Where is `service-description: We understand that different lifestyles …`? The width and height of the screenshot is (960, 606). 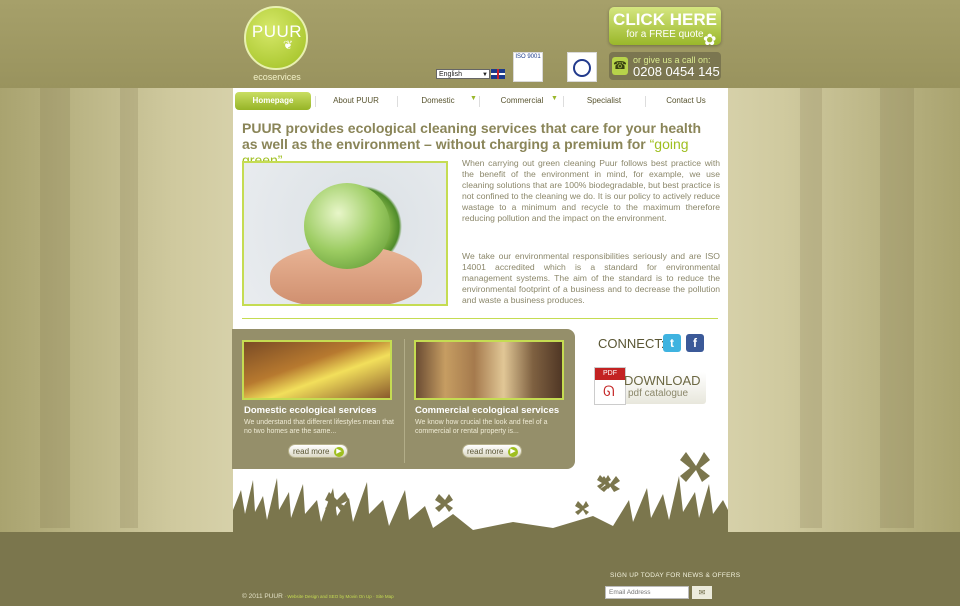 service-description: We understand that different lifestyles … is located at coordinates (319, 427).